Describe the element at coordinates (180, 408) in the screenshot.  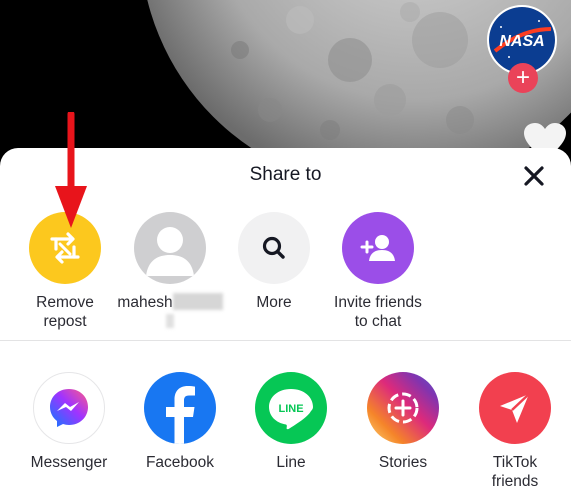
I see `facebook-icon` at that location.